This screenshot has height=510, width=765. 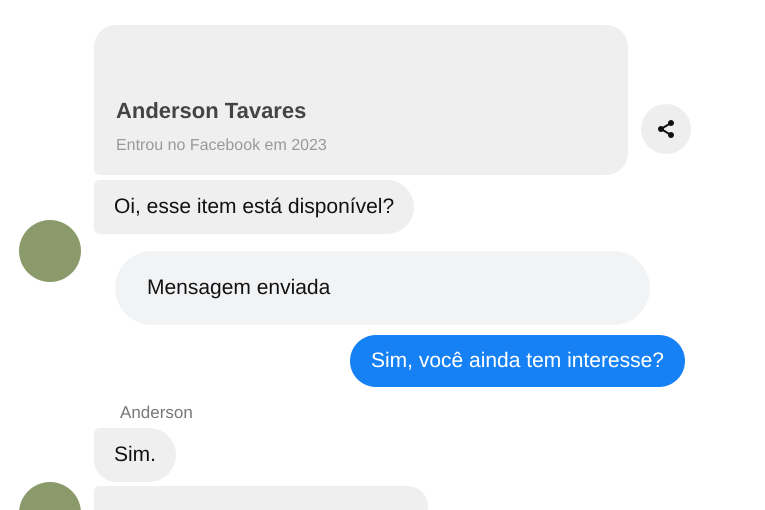 I want to click on share-button, so click(x=666, y=129).